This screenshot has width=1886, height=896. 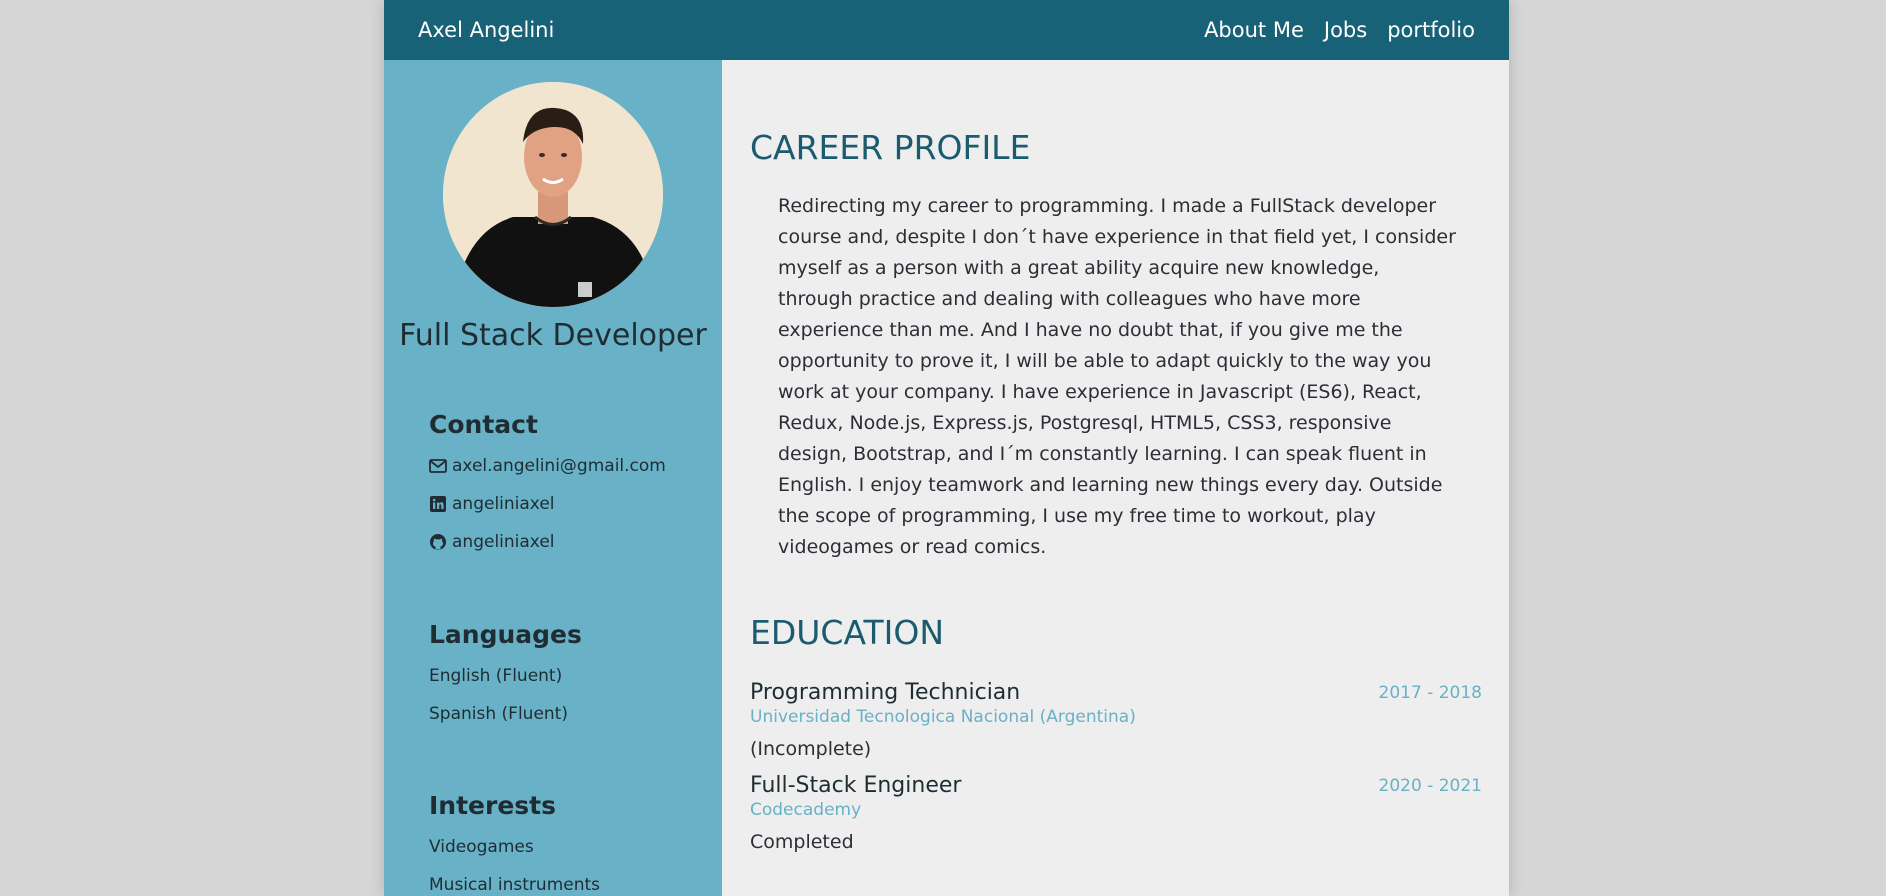 I want to click on top-navbar: Axel Angelini About Me Jobs portfolio, so click(x=946, y=30).